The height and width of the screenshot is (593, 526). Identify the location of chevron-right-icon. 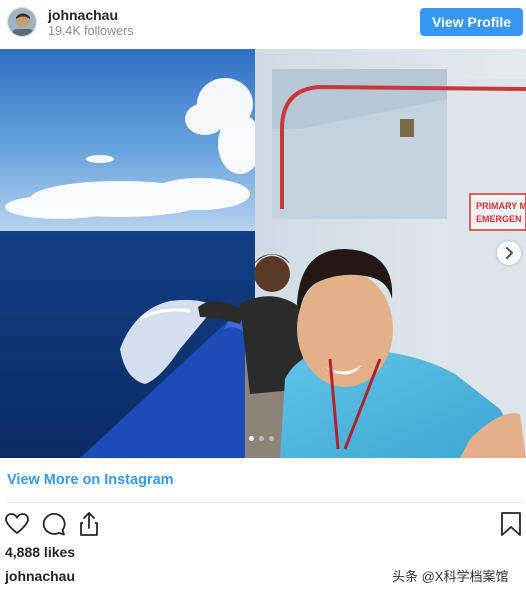
(509, 253).